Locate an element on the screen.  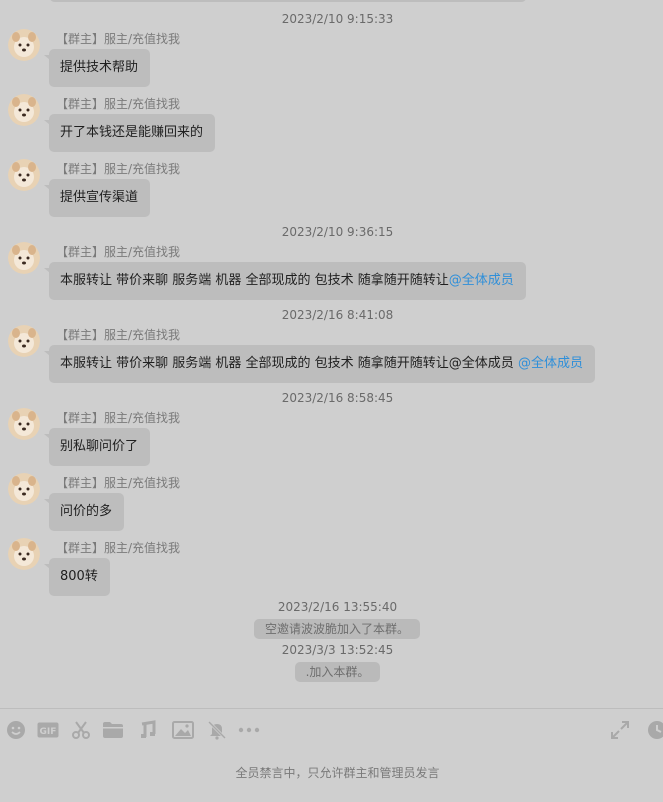
history-icon is located at coordinates (654, 730).